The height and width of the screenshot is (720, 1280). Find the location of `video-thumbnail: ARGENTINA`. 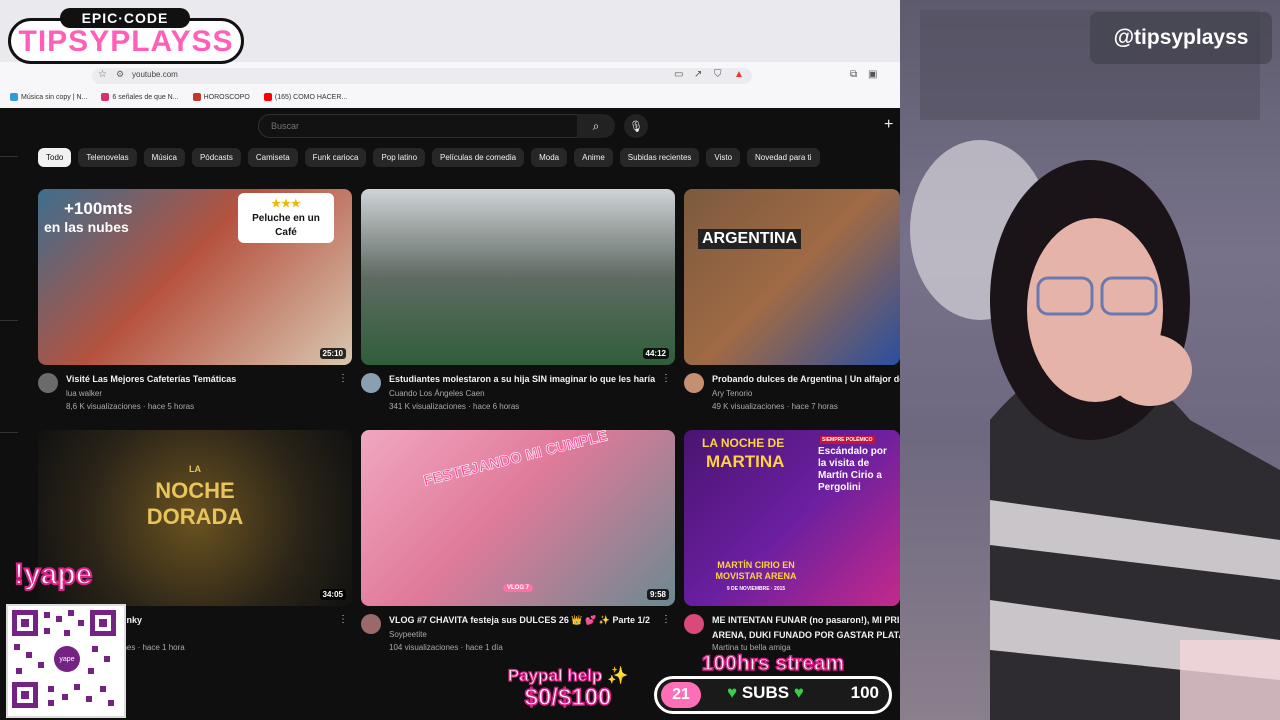

video-thumbnail: ARGENTINA is located at coordinates (792, 277).